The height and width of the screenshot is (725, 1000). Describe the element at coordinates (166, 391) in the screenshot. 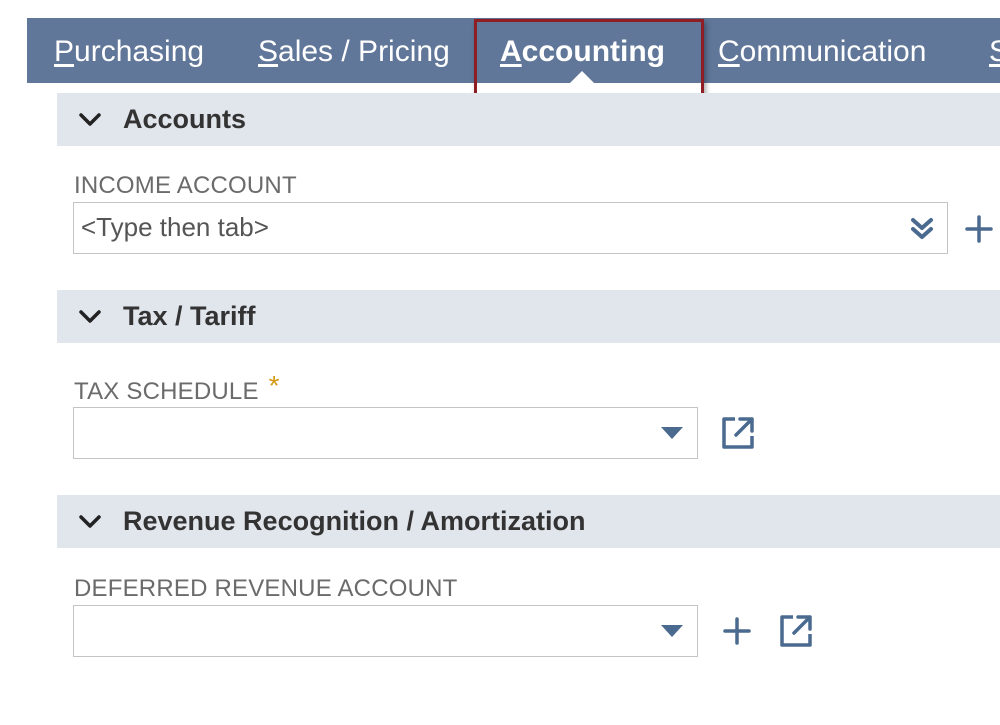

I see `tax-schedule-label-text: TAX SCHEDULE` at that location.